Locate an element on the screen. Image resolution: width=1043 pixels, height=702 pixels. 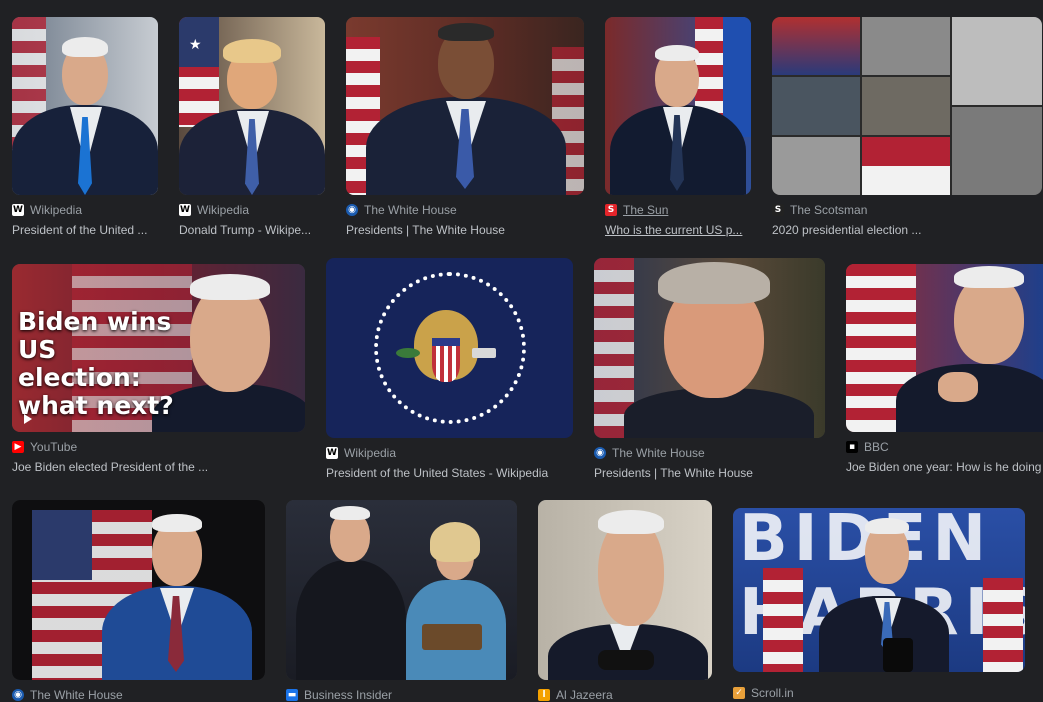
image-result: BIDEN HARRIS ✓Scroll.in is located at coordinates (879, 604).